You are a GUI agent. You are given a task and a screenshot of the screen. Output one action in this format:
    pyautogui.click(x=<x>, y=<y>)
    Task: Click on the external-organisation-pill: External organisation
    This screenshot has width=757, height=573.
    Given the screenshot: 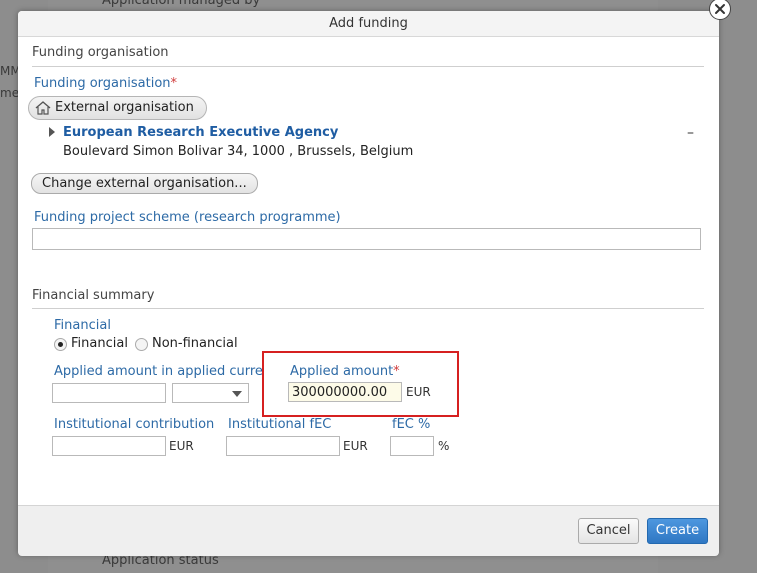 What is the action you would take?
    pyautogui.click(x=117, y=108)
    